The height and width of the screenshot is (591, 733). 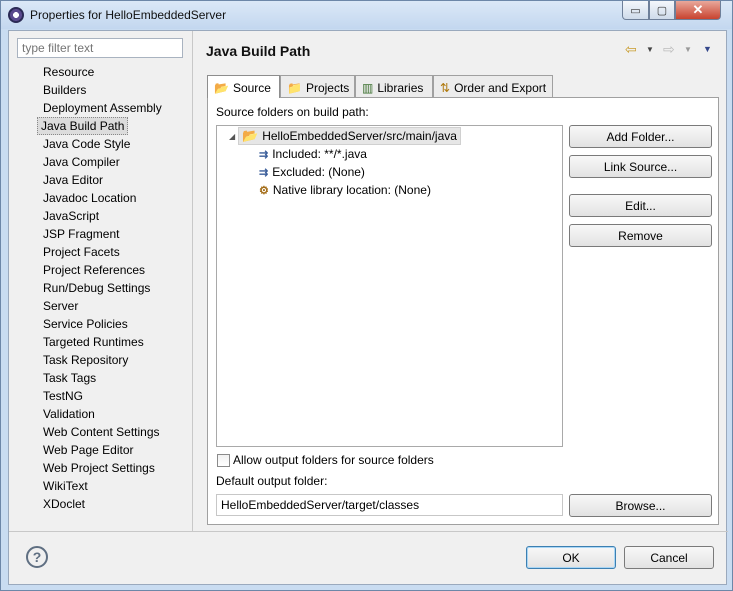 I want to click on sidebar-item-deployment-assembly: Deployment Assembly, so click(x=102, y=108).